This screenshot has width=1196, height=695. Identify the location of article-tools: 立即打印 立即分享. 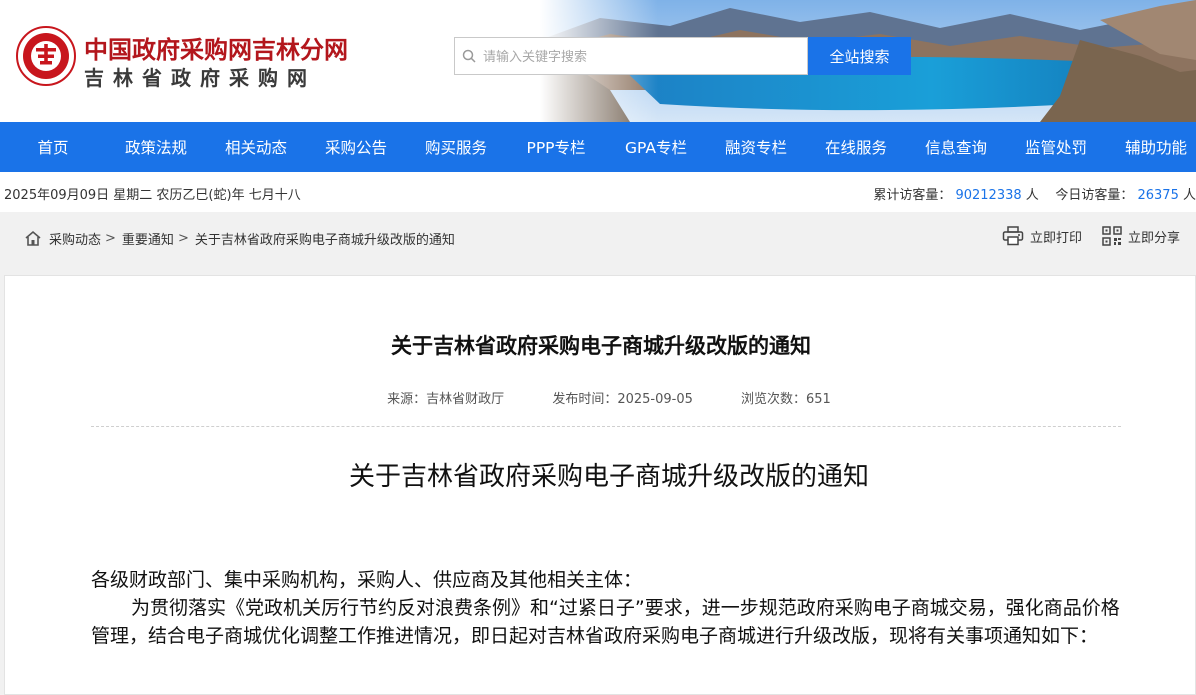
(1081, 236).